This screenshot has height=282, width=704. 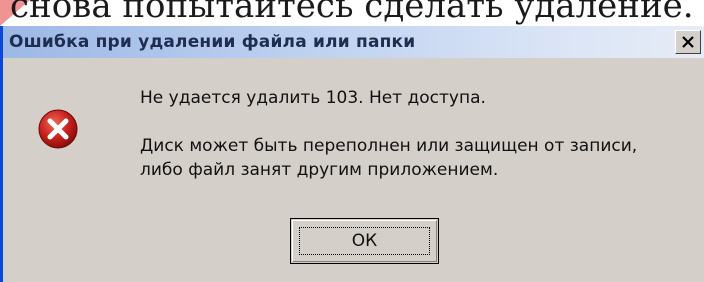 I want to click on close-button, so click(x=688, y=42).